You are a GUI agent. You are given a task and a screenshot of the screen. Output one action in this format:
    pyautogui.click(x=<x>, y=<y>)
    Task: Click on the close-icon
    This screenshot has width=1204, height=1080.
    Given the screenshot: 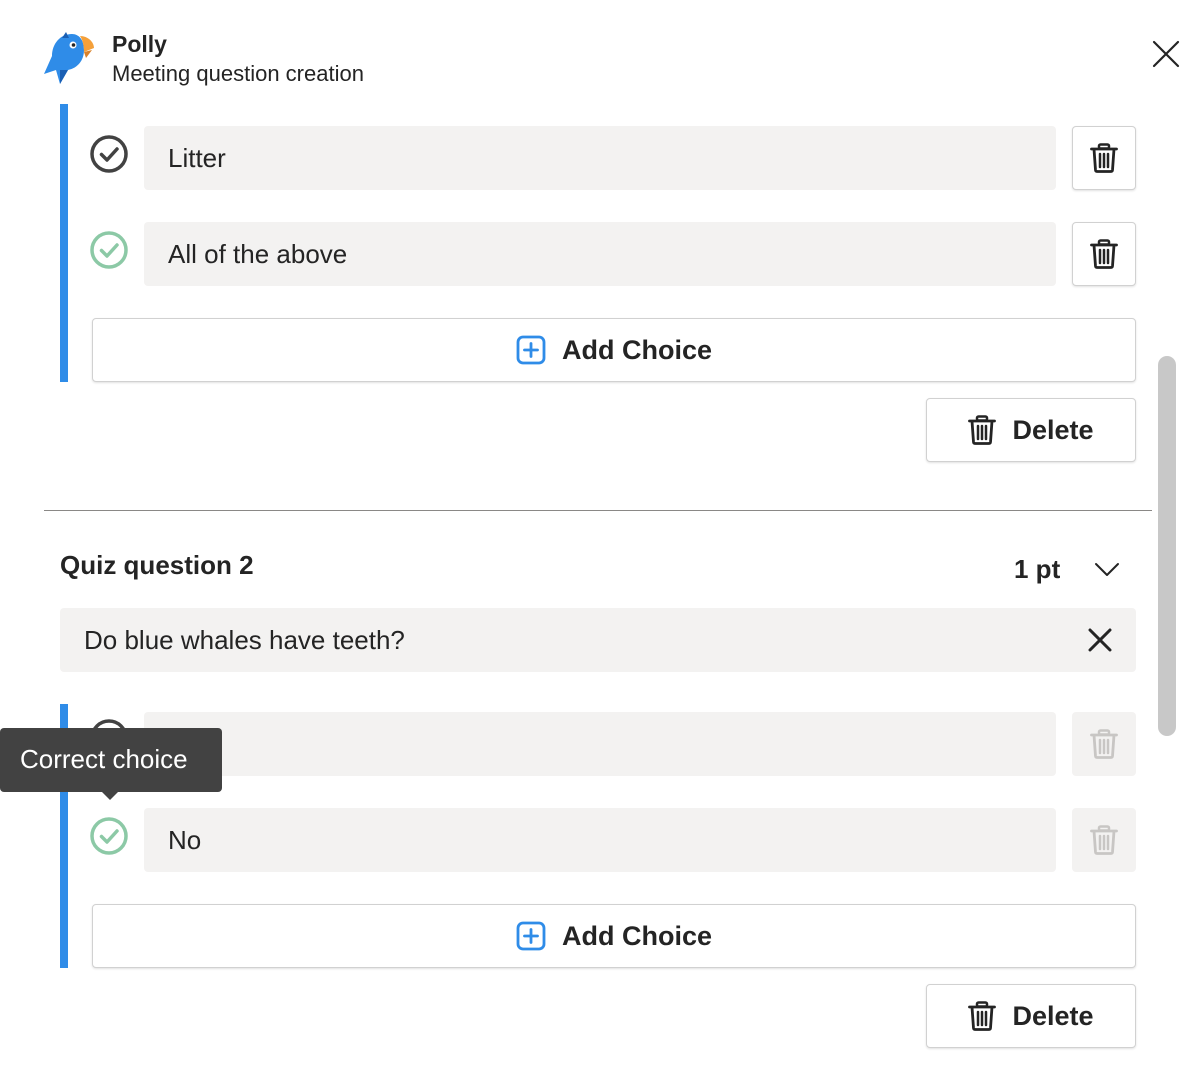 What is the action you would take?
    pyautogui.click(x=1166, y=54)
    